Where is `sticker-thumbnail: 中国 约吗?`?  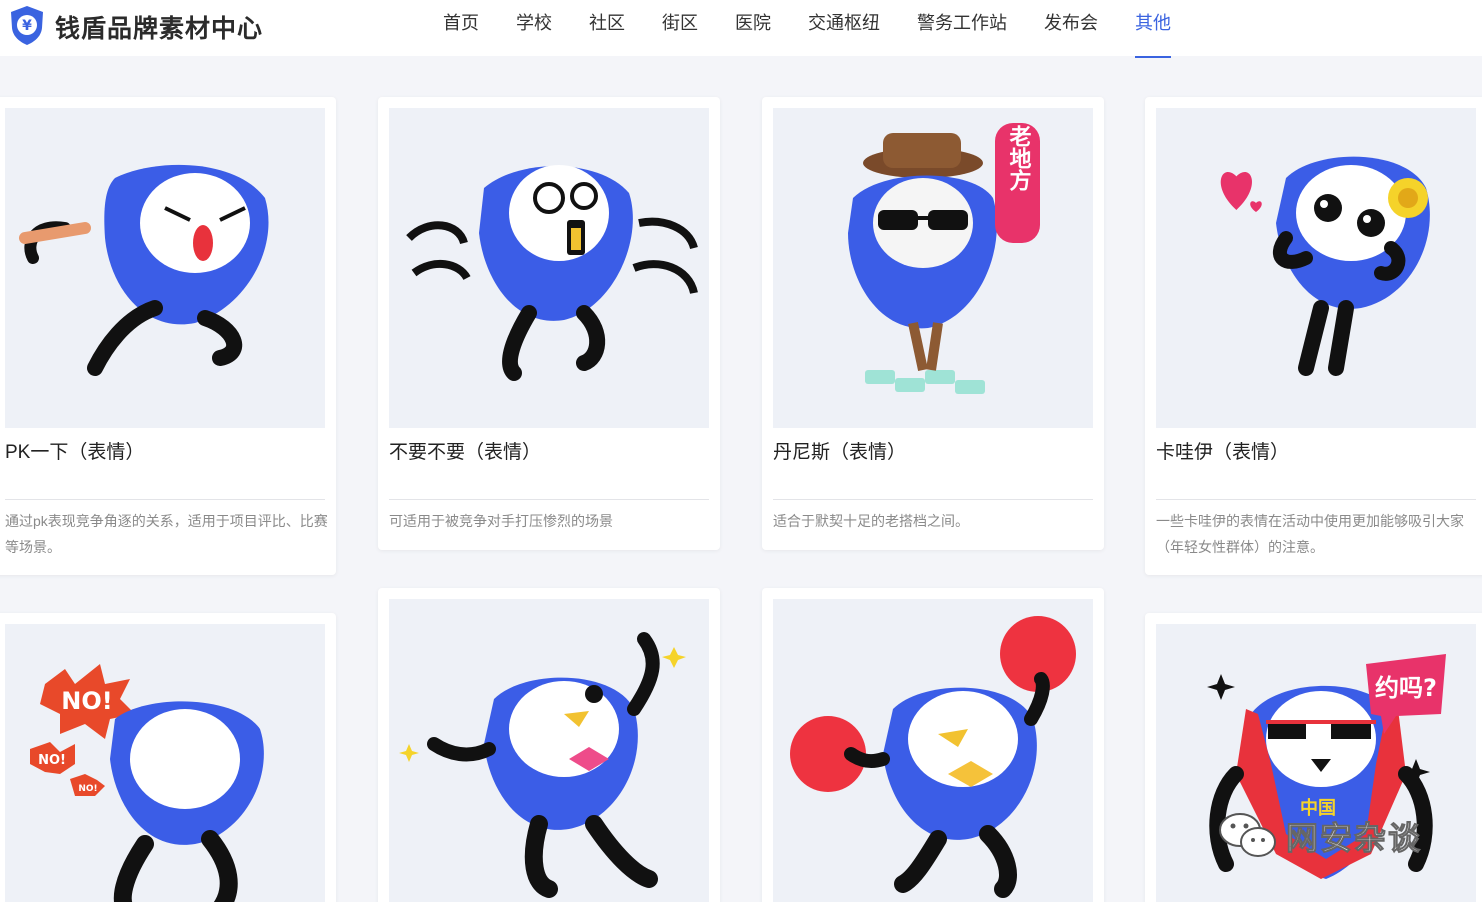
sticker-thumbnail: 中国 约吗? is located at coordinates (1316, 763).